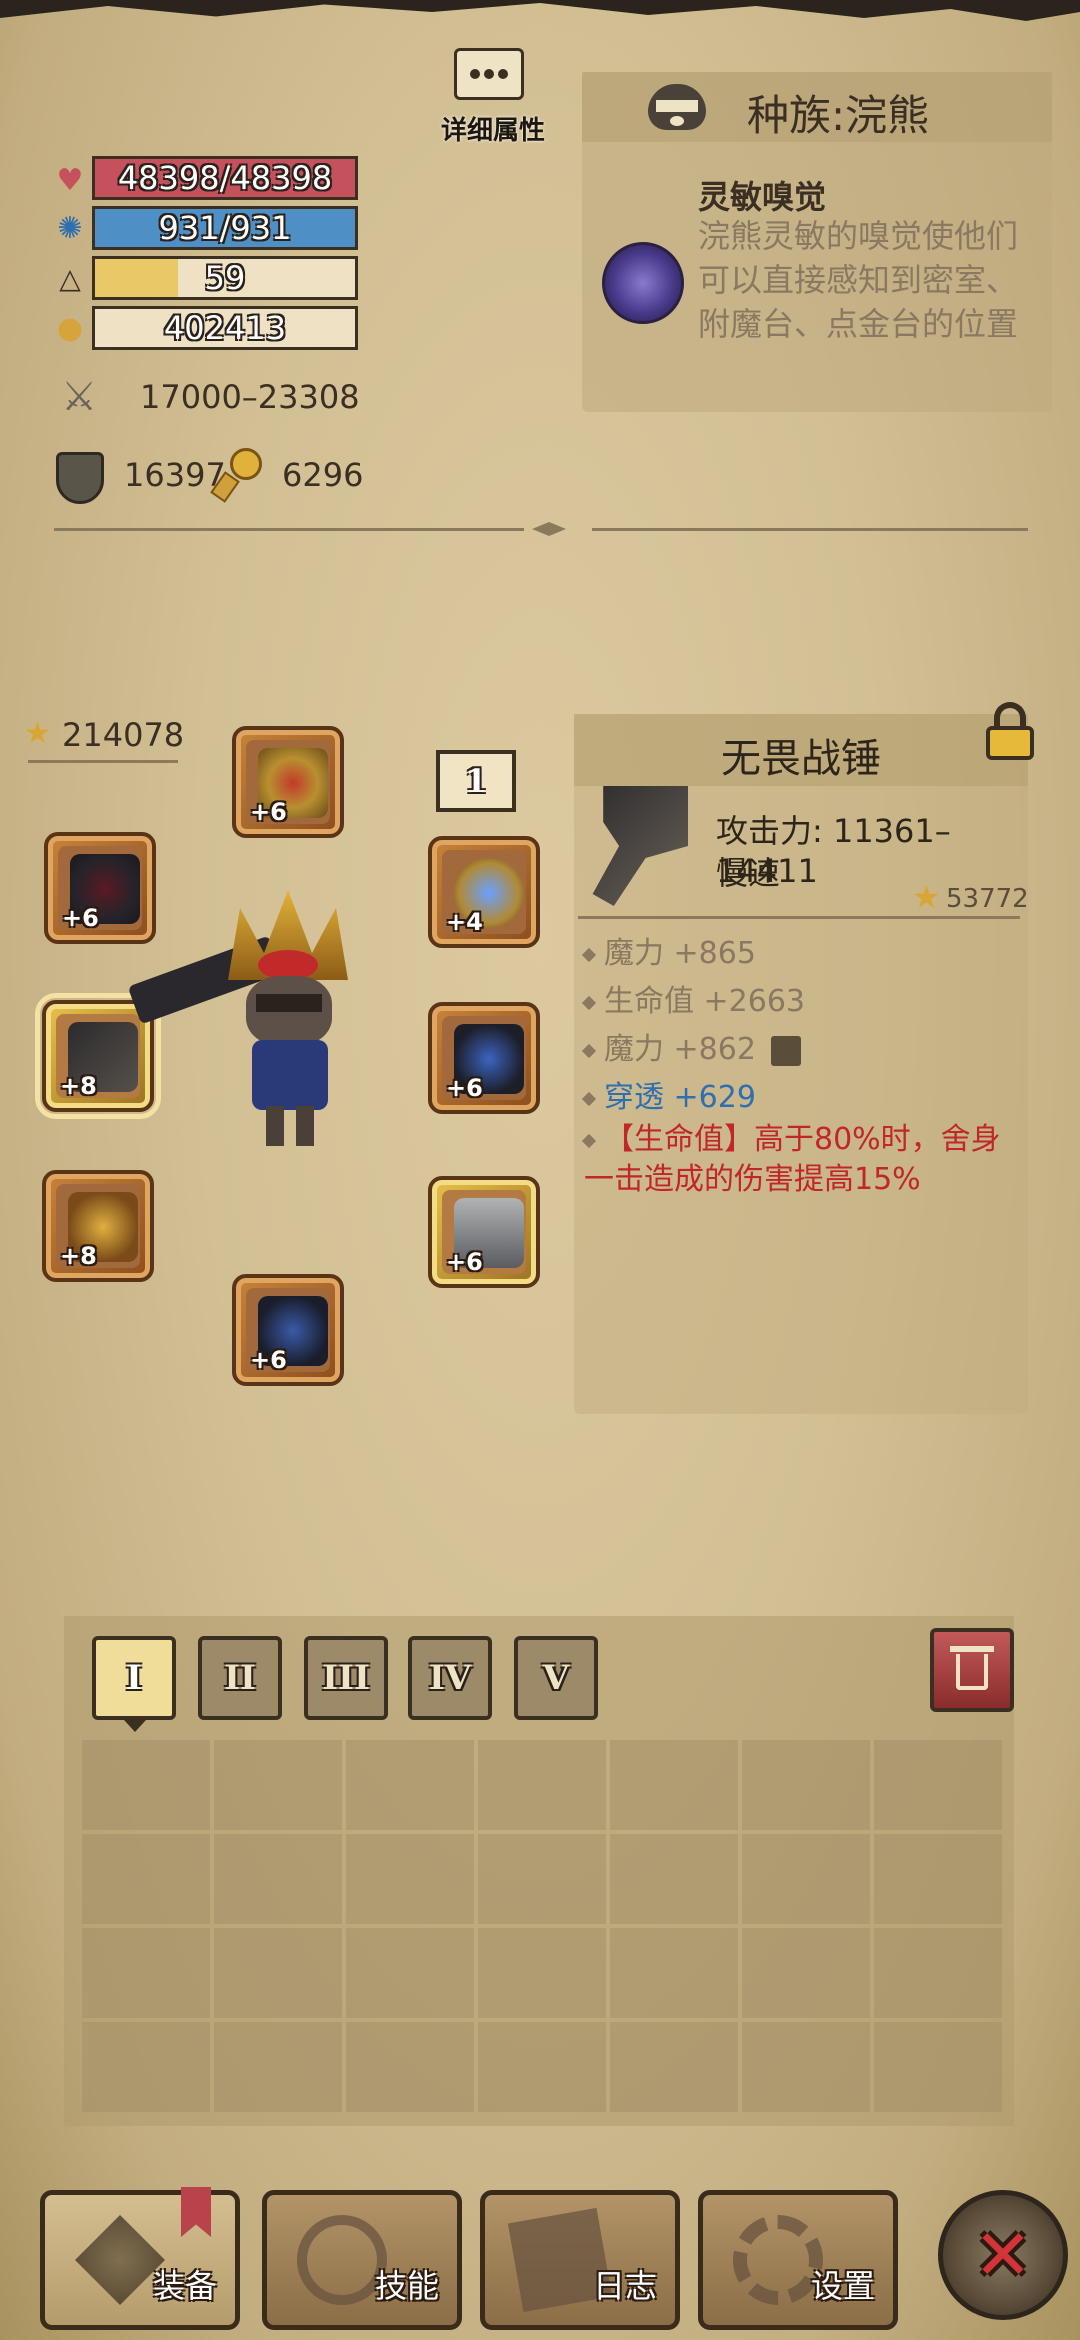 This screenshot has height=2340, width=1080. I want to click on nav-settings-button: 设置, so click(798, 2260).